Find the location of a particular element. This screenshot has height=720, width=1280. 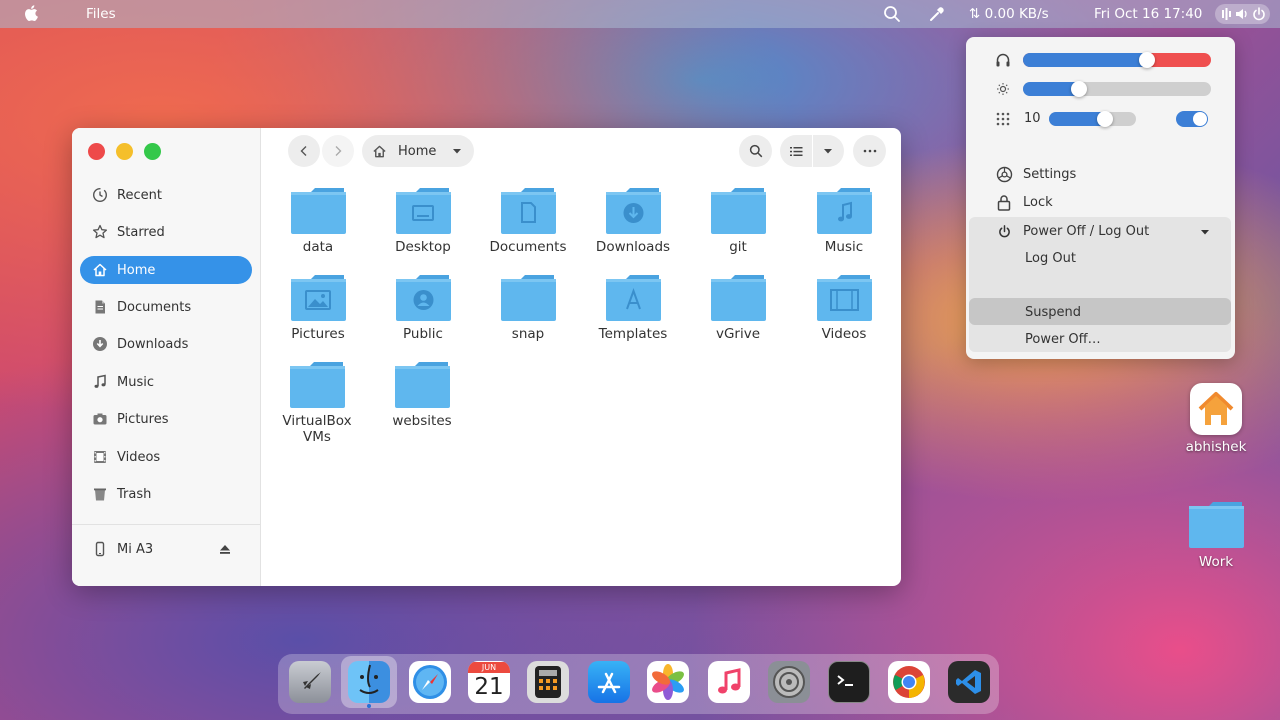

folder-item: Videos is located at coordinates (844, 307).